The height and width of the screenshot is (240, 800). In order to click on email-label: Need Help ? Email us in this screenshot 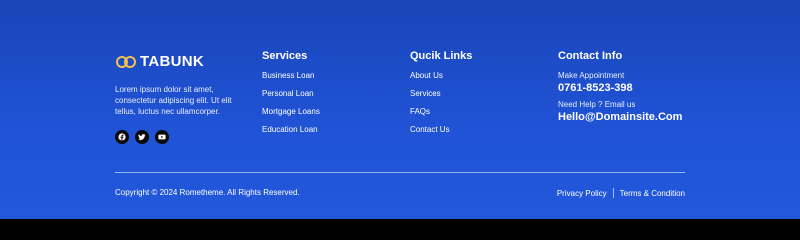, I will do `click(597, 104)`.